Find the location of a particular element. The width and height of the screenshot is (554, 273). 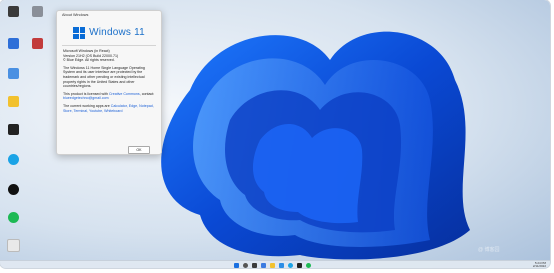

desktop-icon-terminal is located at coordinates (13, 129).